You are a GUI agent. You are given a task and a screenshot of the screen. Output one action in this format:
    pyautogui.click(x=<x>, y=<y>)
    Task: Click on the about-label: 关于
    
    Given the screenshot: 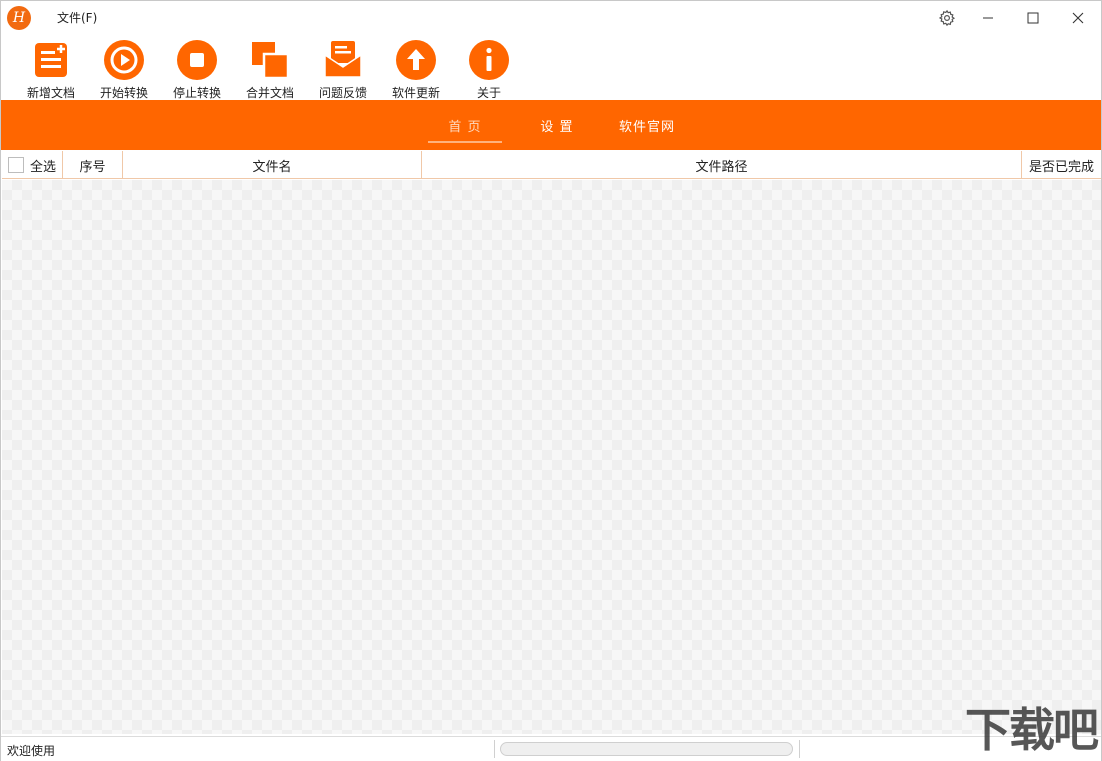 What is the action you would take?
    pyautogui.click(x=488, y=93)
    